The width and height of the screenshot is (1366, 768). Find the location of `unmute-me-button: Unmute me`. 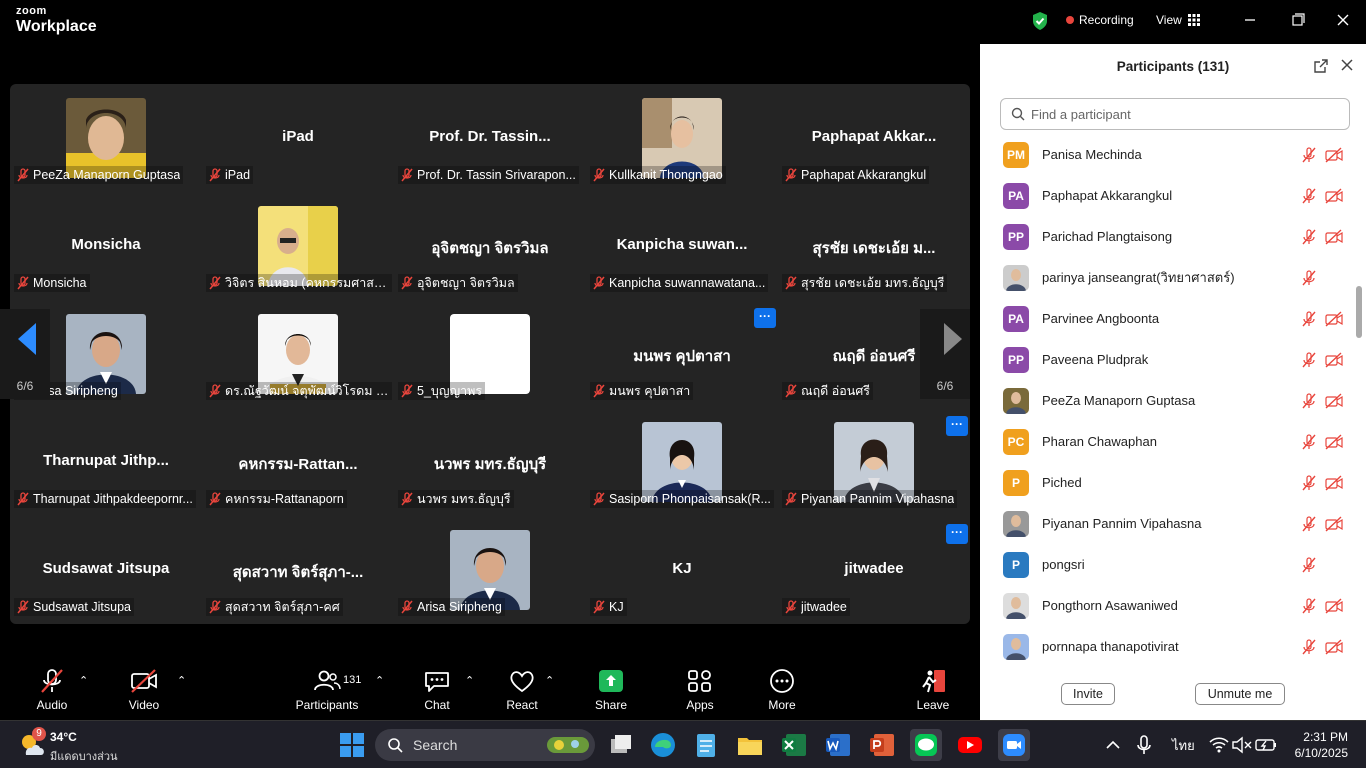

unmute-me-button: Unmute me is located at coordinates (1240, 694).